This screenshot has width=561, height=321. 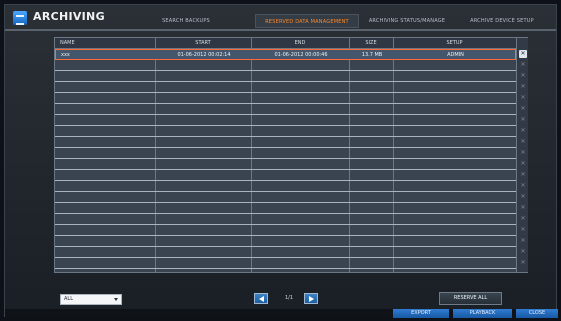 What do you see at coordinates (407, 21) in the screenshot?
I see `tab-archiving-status-manage: ARCHIVING STATUS/MANAGE` at bounding box center [407, 21].